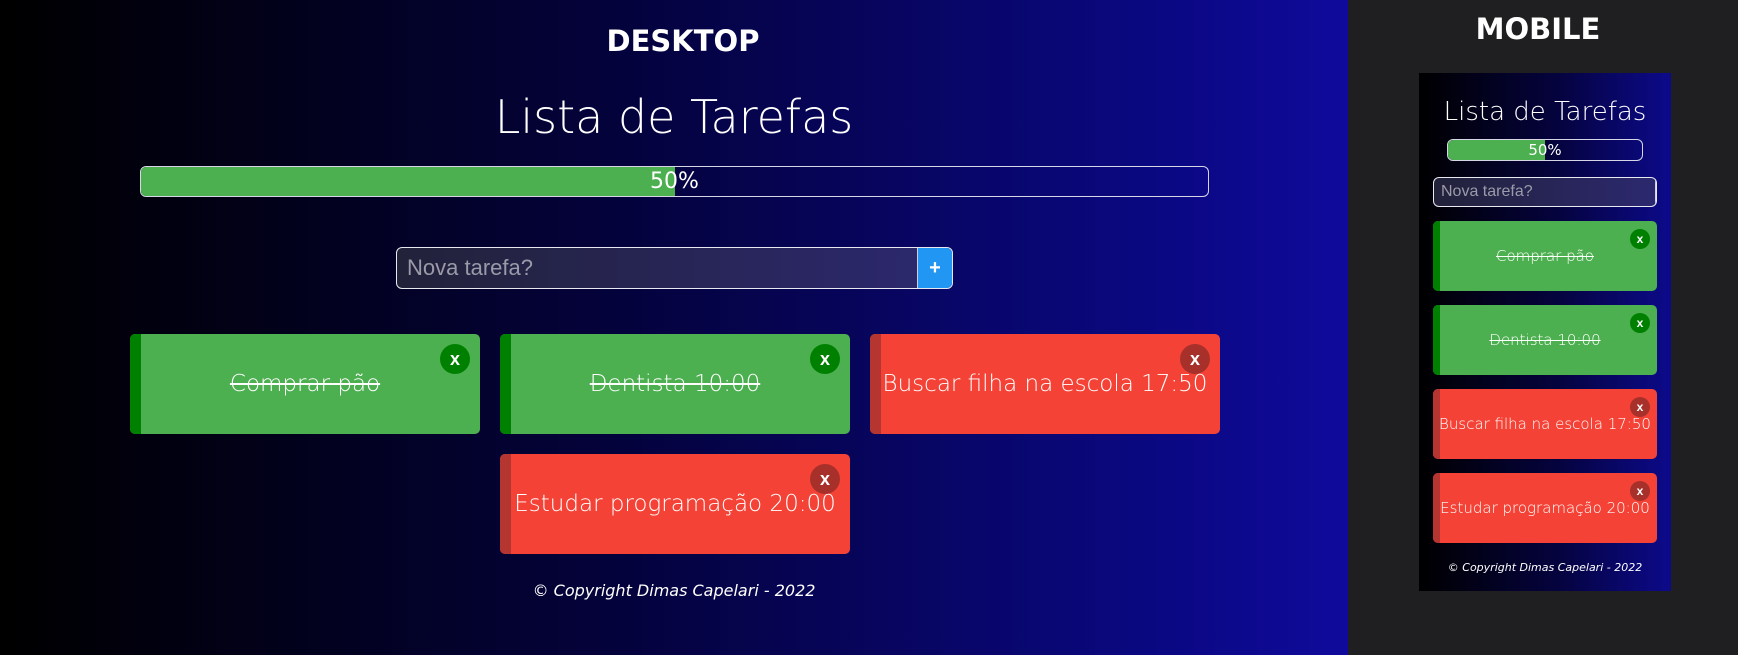  Describe the element at coordinates (657, 268) in the screenshot. I see `new-task-input` at that location.